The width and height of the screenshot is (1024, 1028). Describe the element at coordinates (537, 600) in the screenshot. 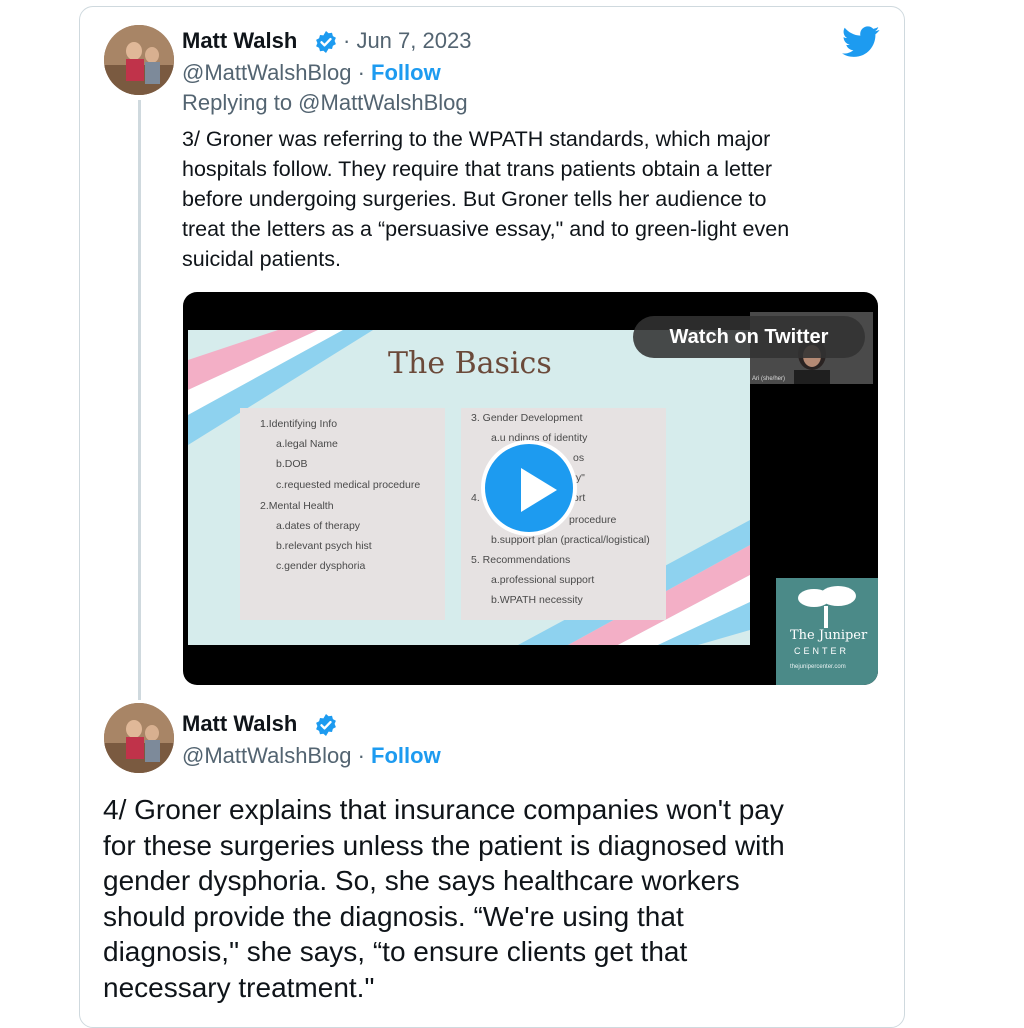

I see `slide-item: b.WPATH necessity` at that location.